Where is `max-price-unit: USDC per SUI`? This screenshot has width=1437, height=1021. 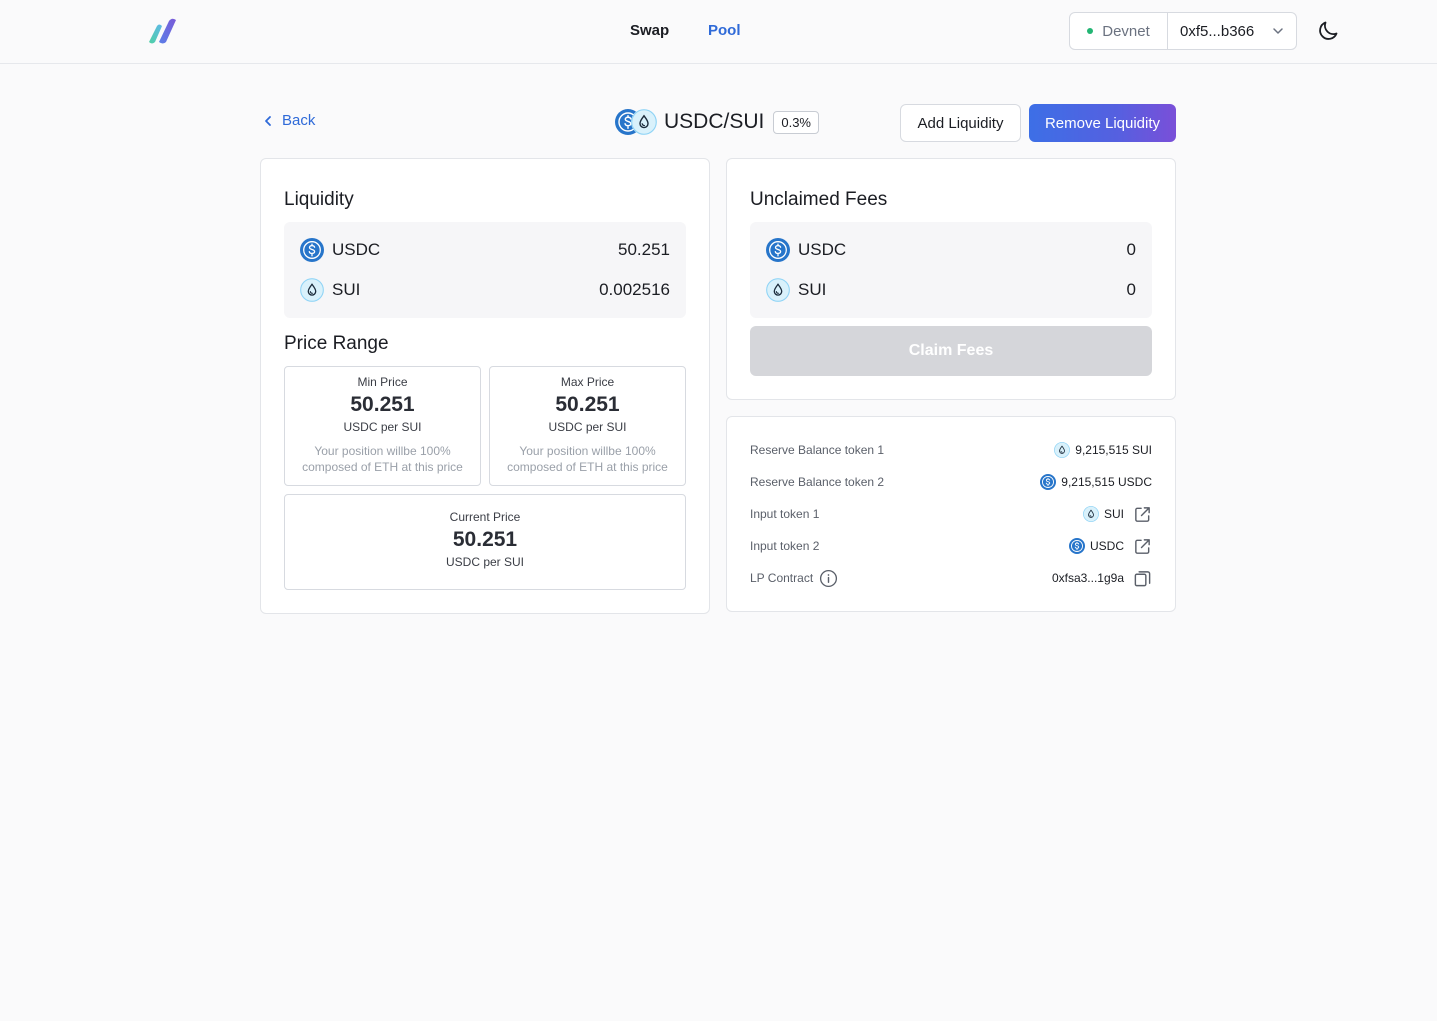
max-price-unit: USDC per SUI is located at coordinates (587, 427).